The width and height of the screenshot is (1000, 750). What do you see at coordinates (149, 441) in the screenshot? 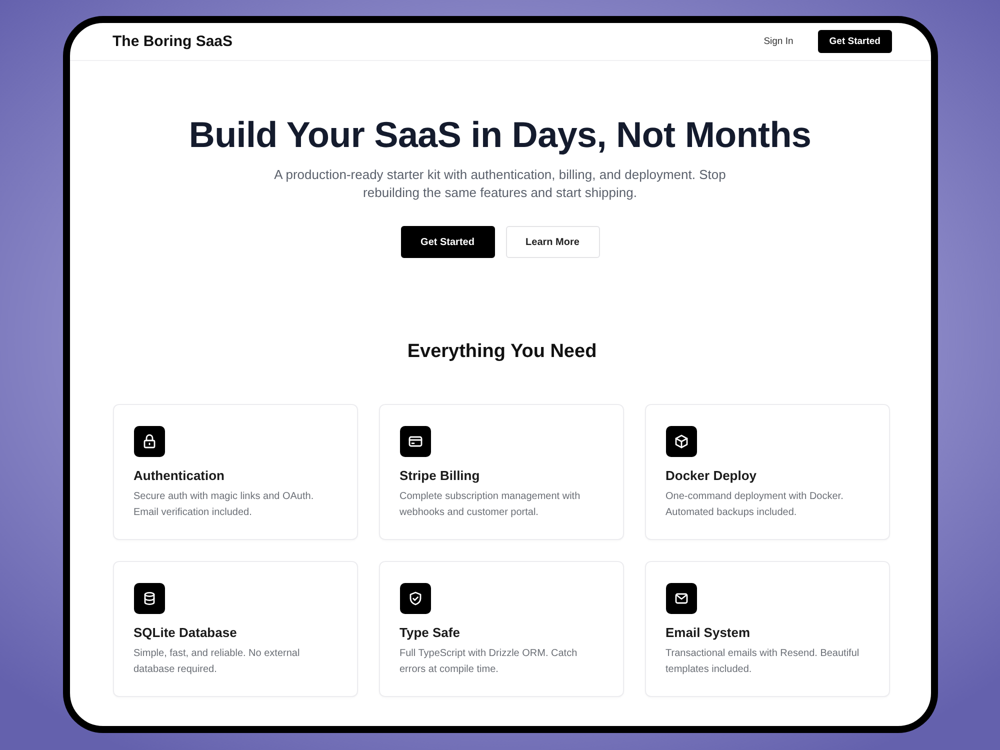
I see `padlock-icon` at bounding box center [149, 441].